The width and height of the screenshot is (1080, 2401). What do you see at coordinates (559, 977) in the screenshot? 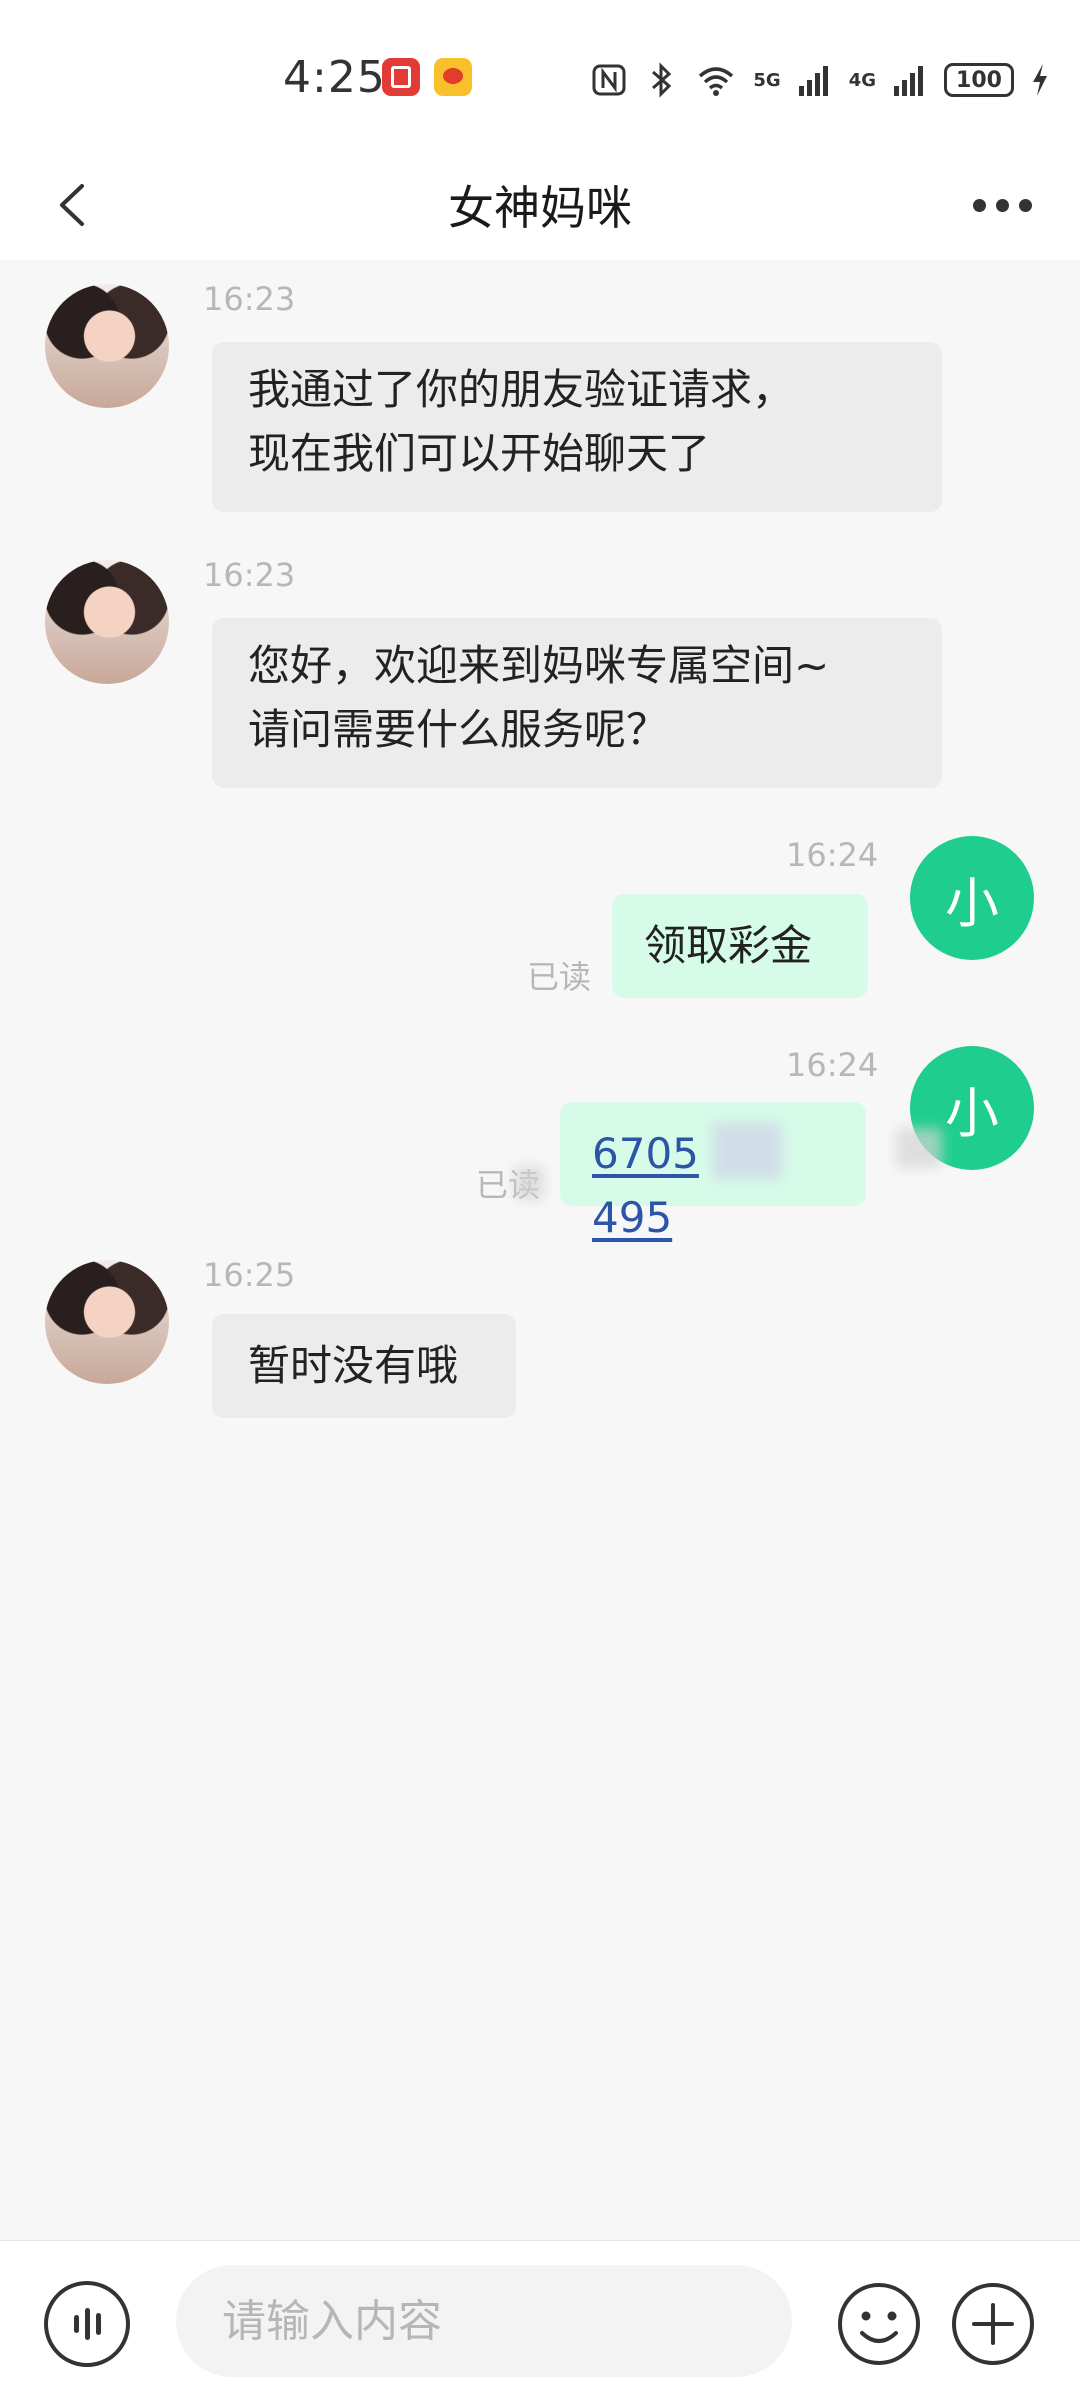
I see `read-status: 已读` at bounding box center [559, 977].